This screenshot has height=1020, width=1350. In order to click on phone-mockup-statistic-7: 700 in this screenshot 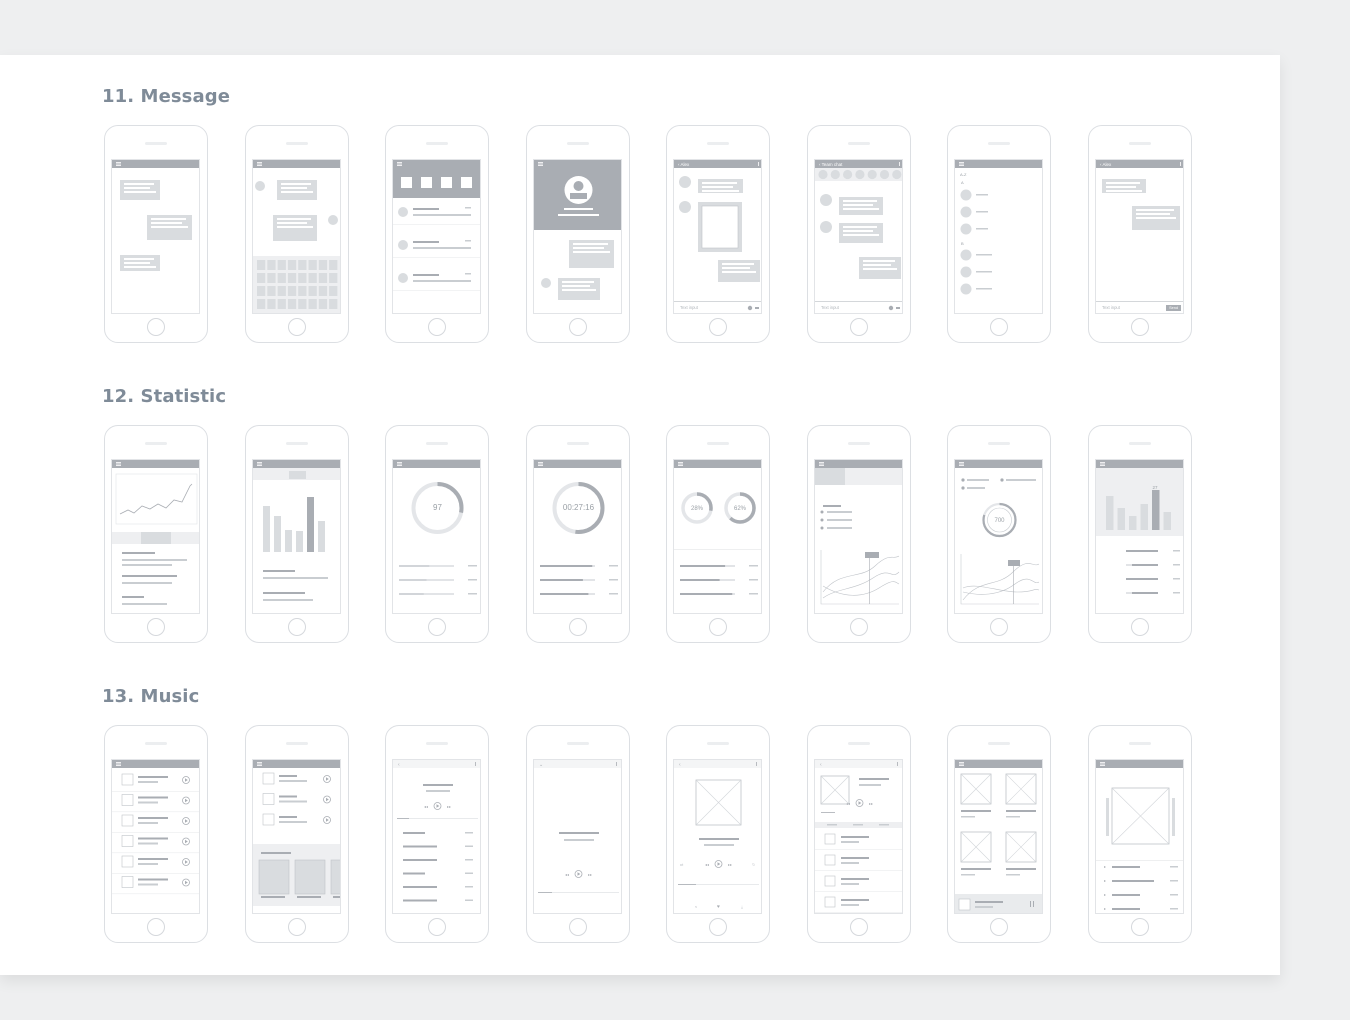, I will do `click(999, 534)`.